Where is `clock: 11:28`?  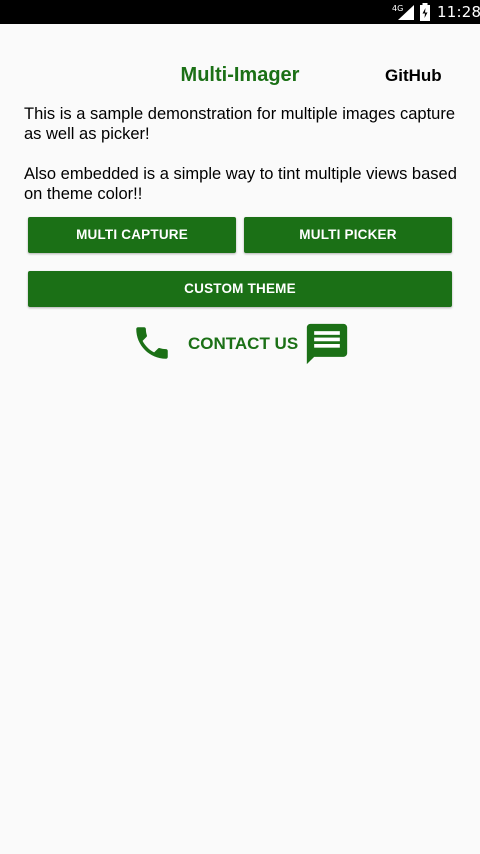
clock: 11:28 is located at coordinates (458, 12).